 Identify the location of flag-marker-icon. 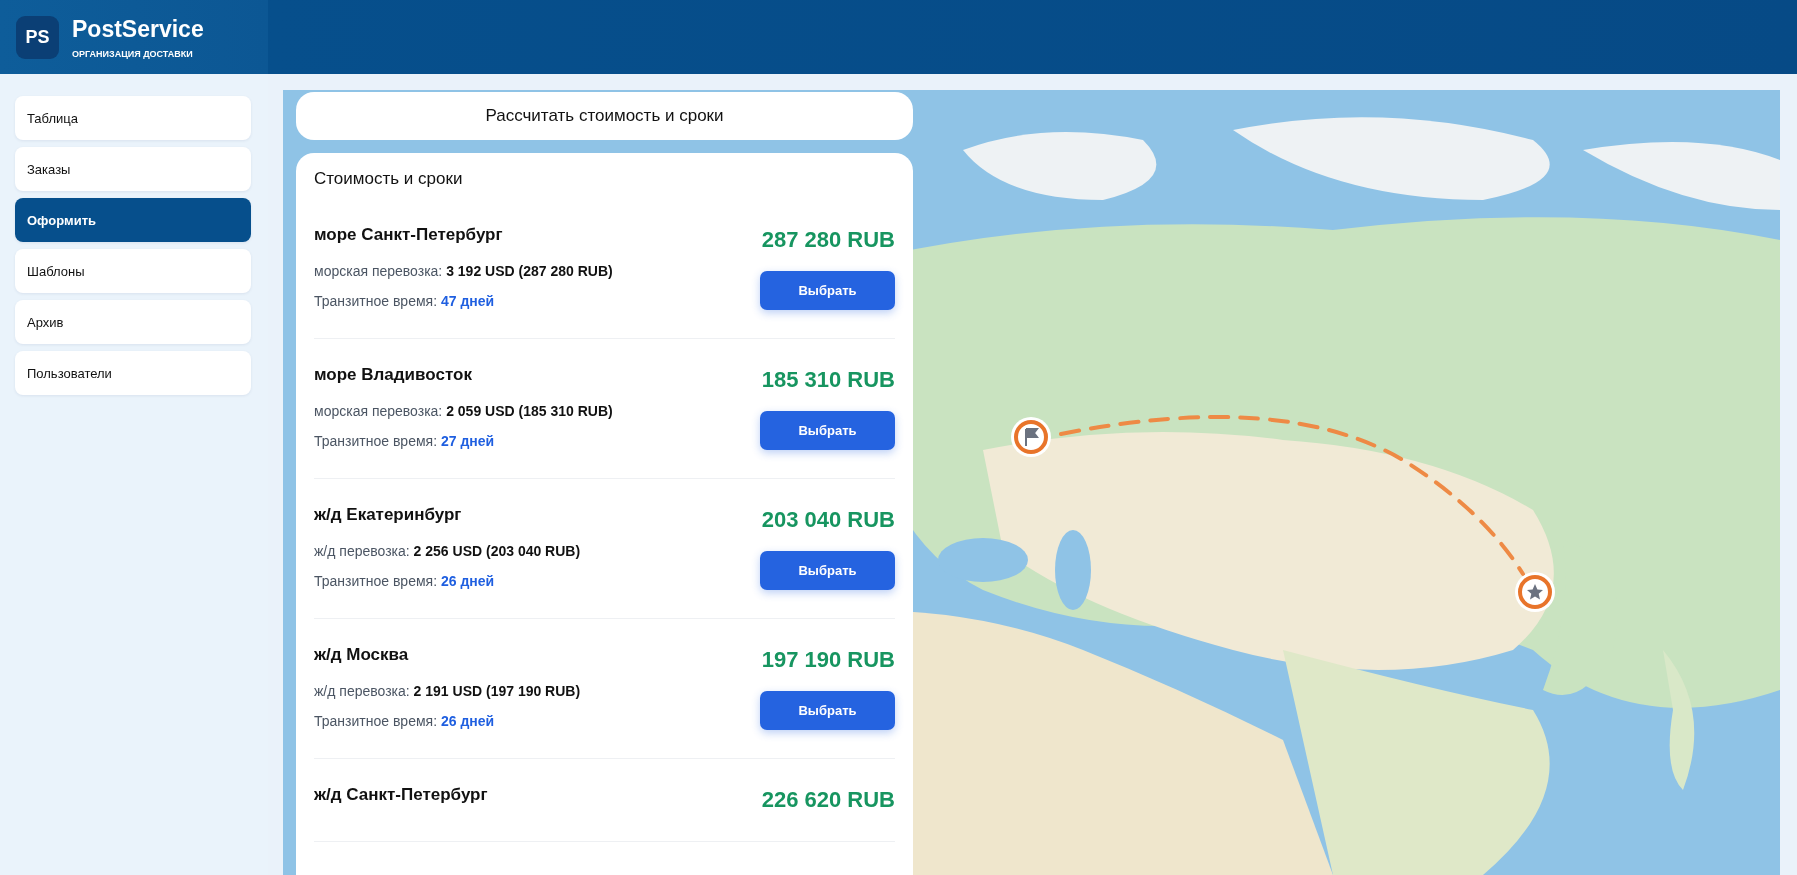
(1031, 437).